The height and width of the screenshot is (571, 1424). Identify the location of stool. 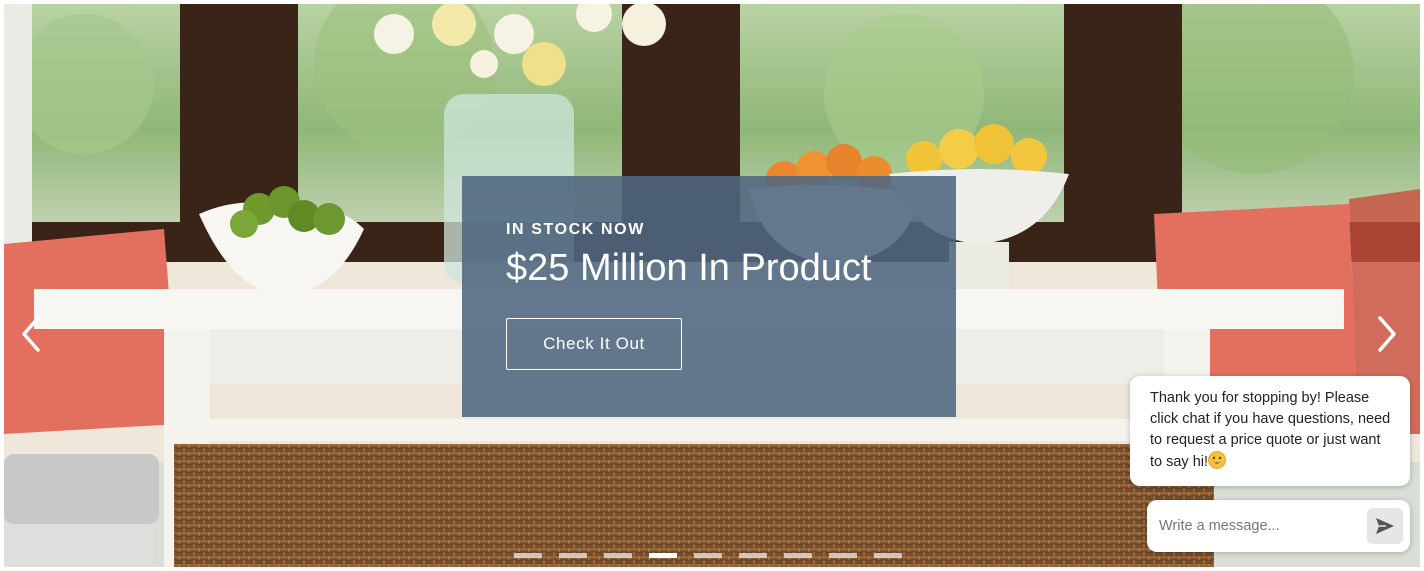
(81, 489).